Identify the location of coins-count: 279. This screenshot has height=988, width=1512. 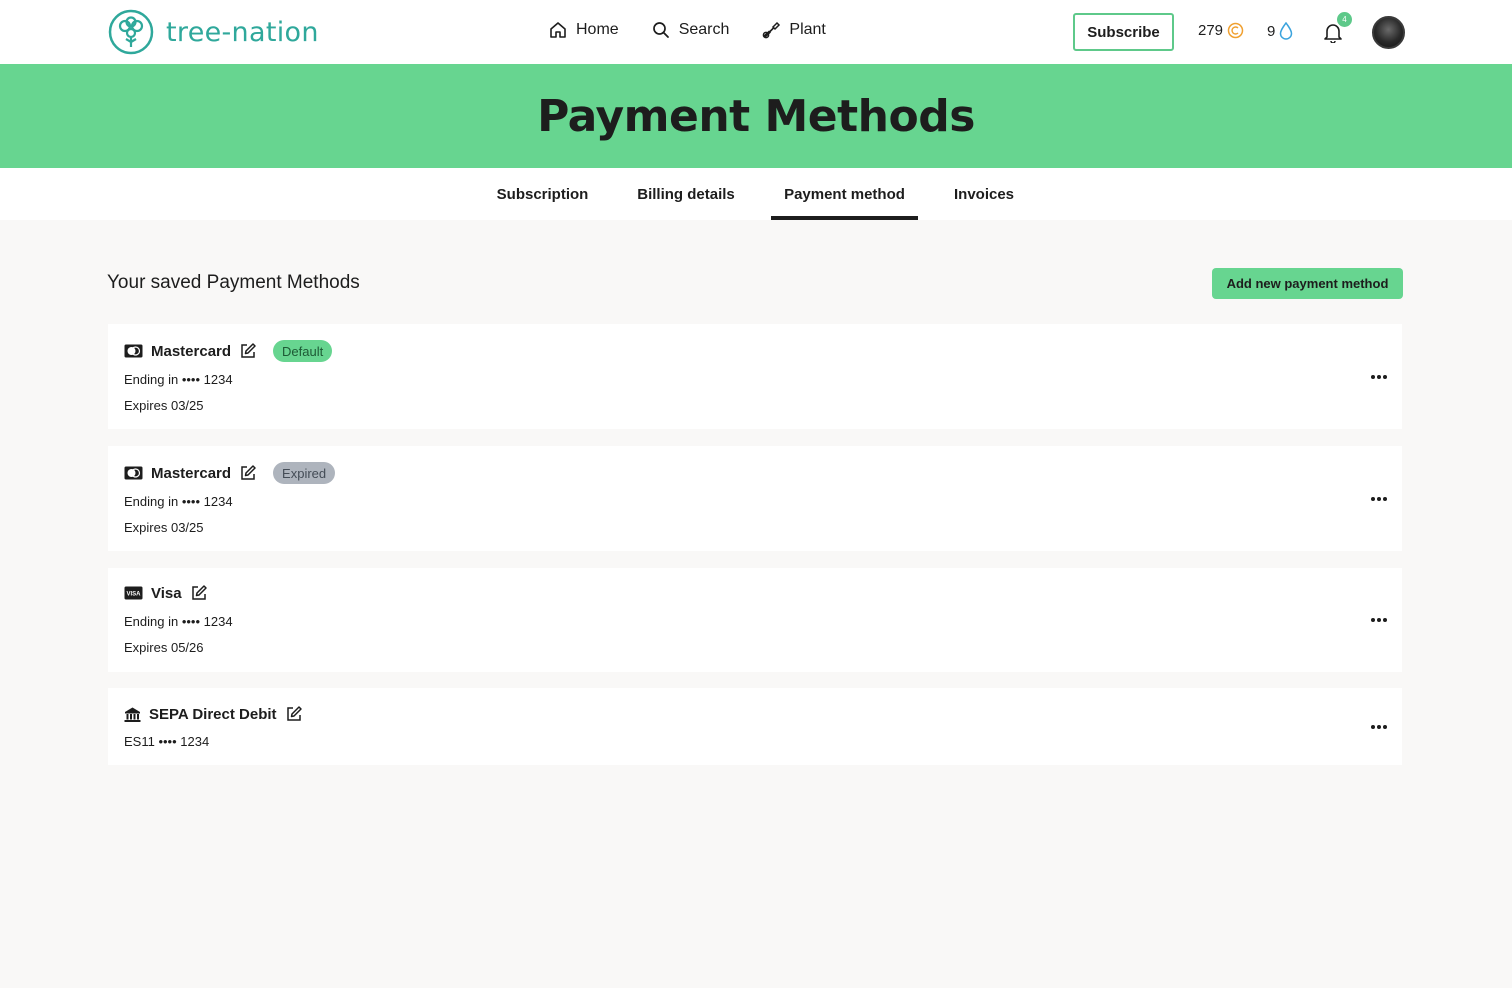
(1211, 30).